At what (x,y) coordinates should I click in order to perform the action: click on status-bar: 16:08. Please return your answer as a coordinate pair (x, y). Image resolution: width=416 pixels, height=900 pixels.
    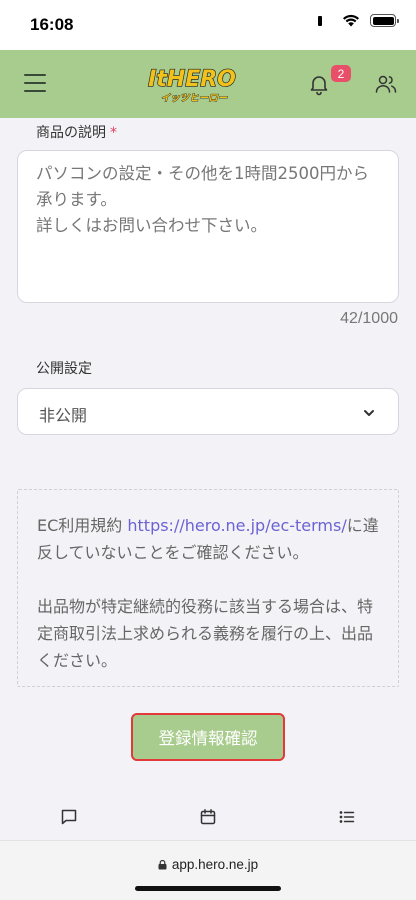
    Looking at the image, I should click on (208, 25).